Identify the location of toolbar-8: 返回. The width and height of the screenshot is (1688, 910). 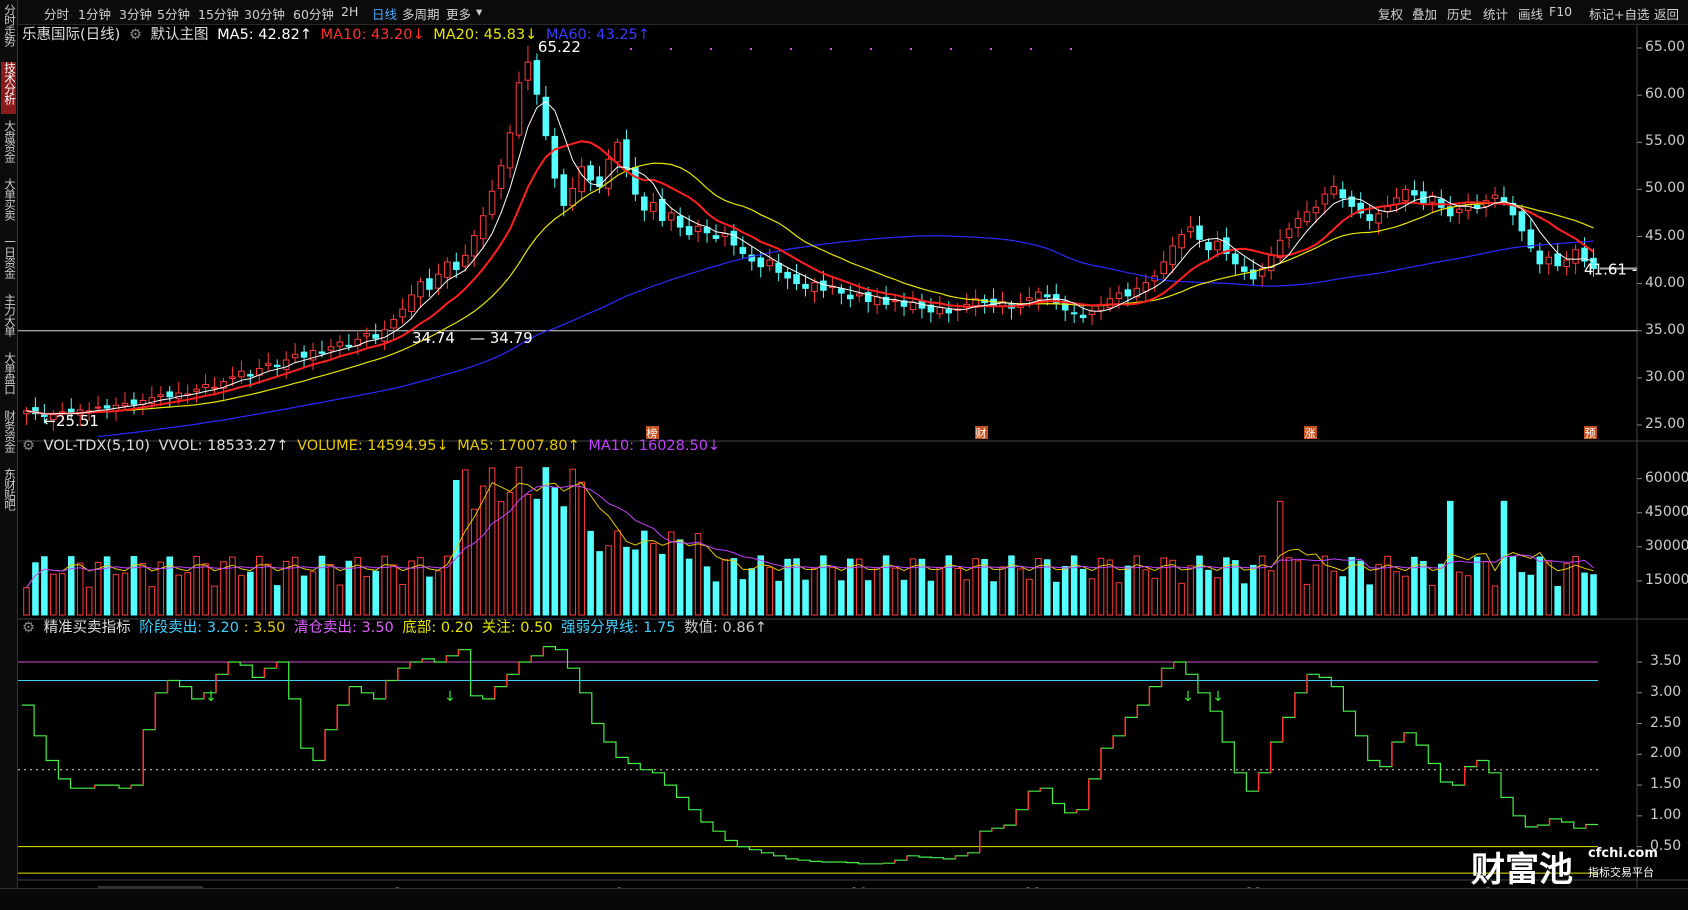
(1666, 13).